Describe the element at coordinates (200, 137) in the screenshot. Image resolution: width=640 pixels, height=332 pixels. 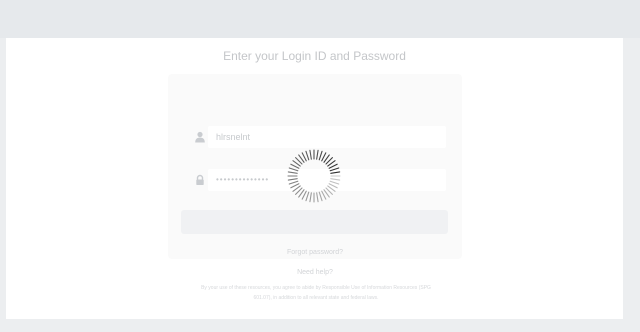
I see `user-icon` at that location.